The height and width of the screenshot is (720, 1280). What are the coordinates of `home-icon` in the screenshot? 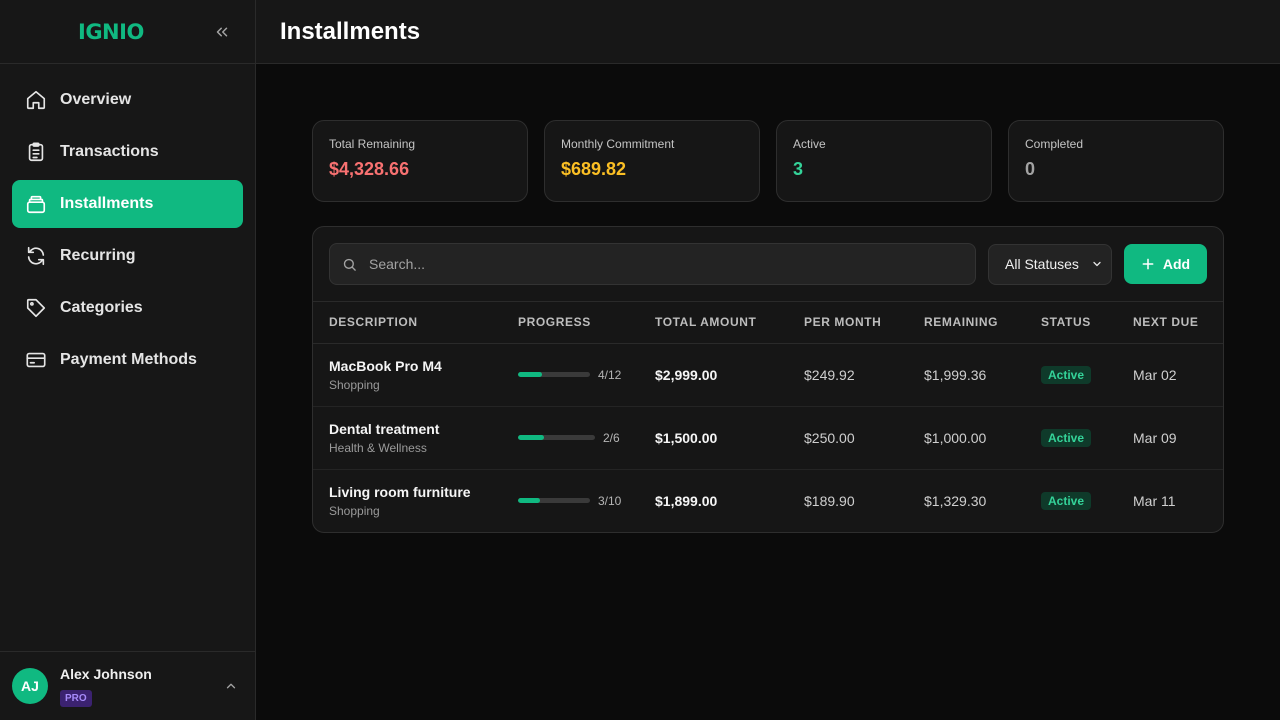 It's located at (36, 100).